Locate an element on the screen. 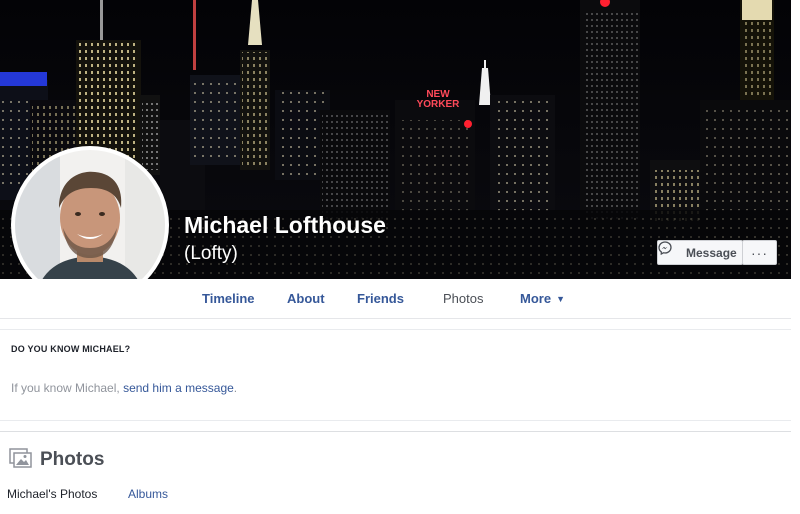 This screenshot has width=800, height=514. new-yorker-sign-line2: YORKER is located at coordinates (439, 104).